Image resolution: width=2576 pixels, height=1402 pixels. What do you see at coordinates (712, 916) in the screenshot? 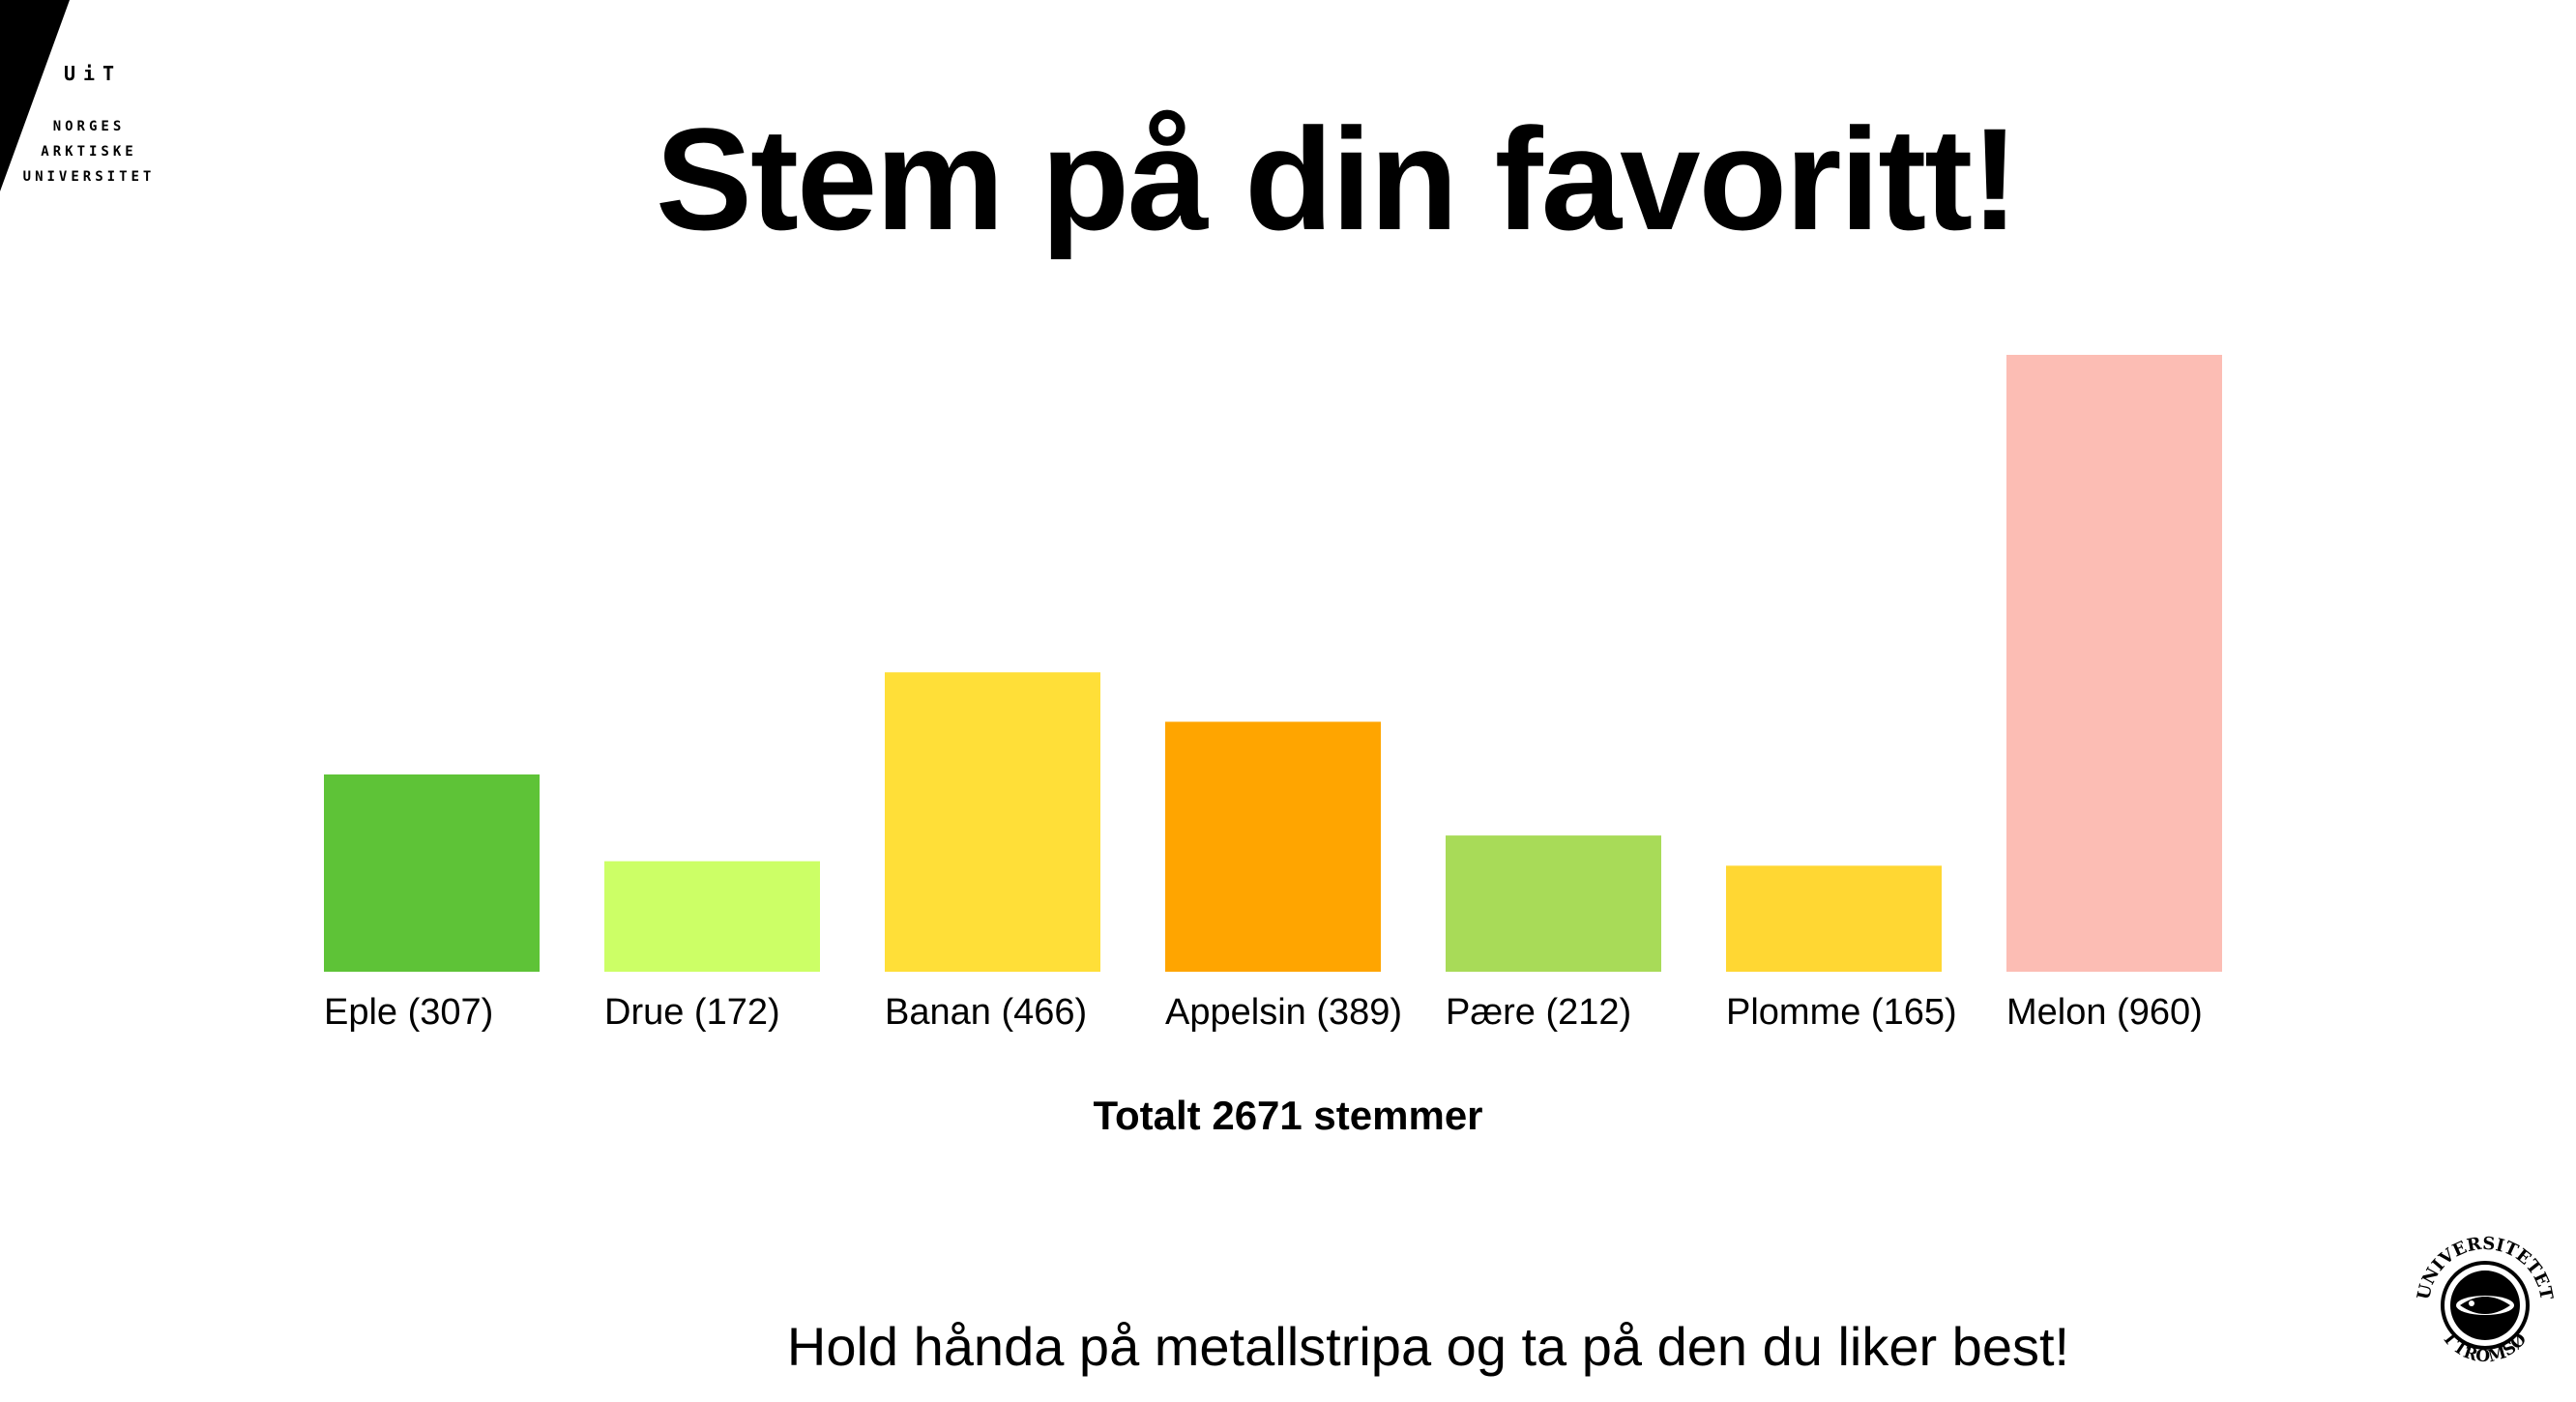
I see `bar-drue` at bounding box center [712, 916].